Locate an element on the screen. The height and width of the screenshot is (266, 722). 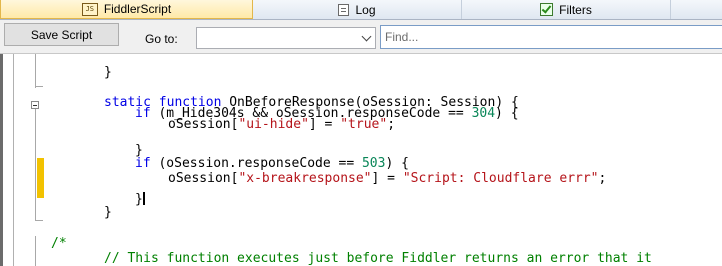
code-token: "x-breakresponse" is located at coordinates (305, 178).